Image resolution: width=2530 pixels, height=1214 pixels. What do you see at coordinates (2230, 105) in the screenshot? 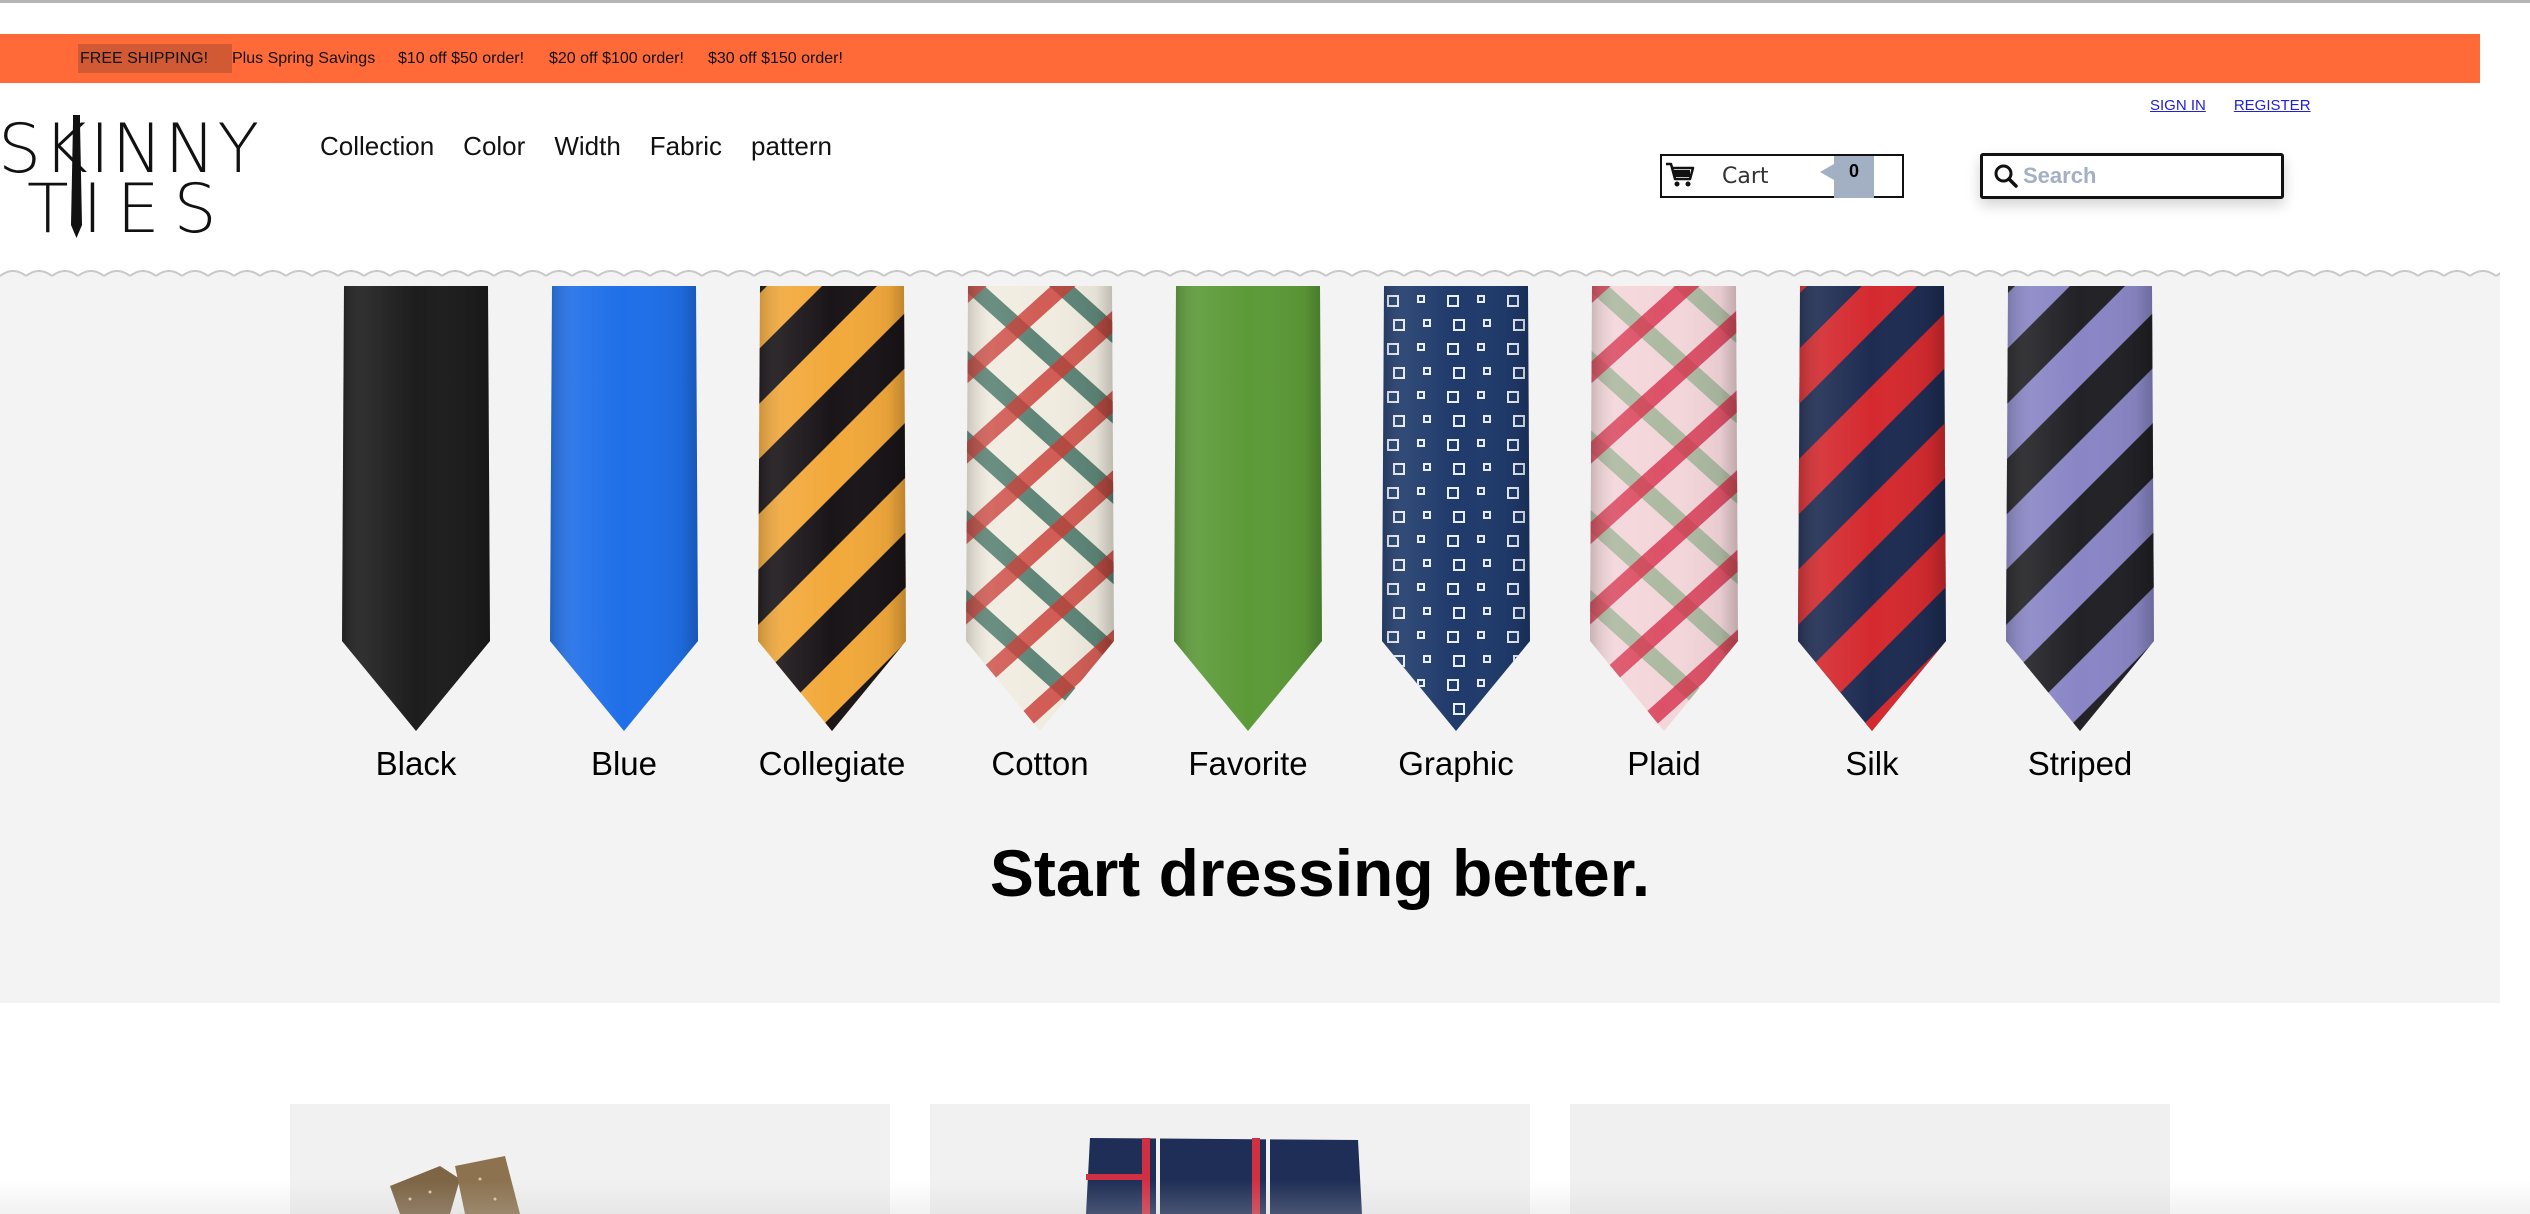
I see `account-links: SIGN IN REGISTER` at bounding box center [2230, 105].